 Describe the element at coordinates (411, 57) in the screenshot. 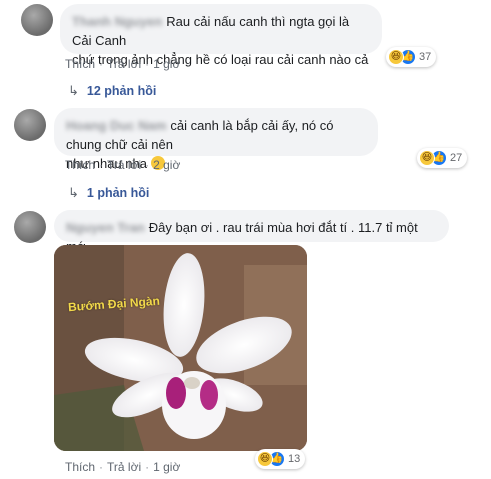

I see `reaction-summary: 😆 👍 37` at that location.